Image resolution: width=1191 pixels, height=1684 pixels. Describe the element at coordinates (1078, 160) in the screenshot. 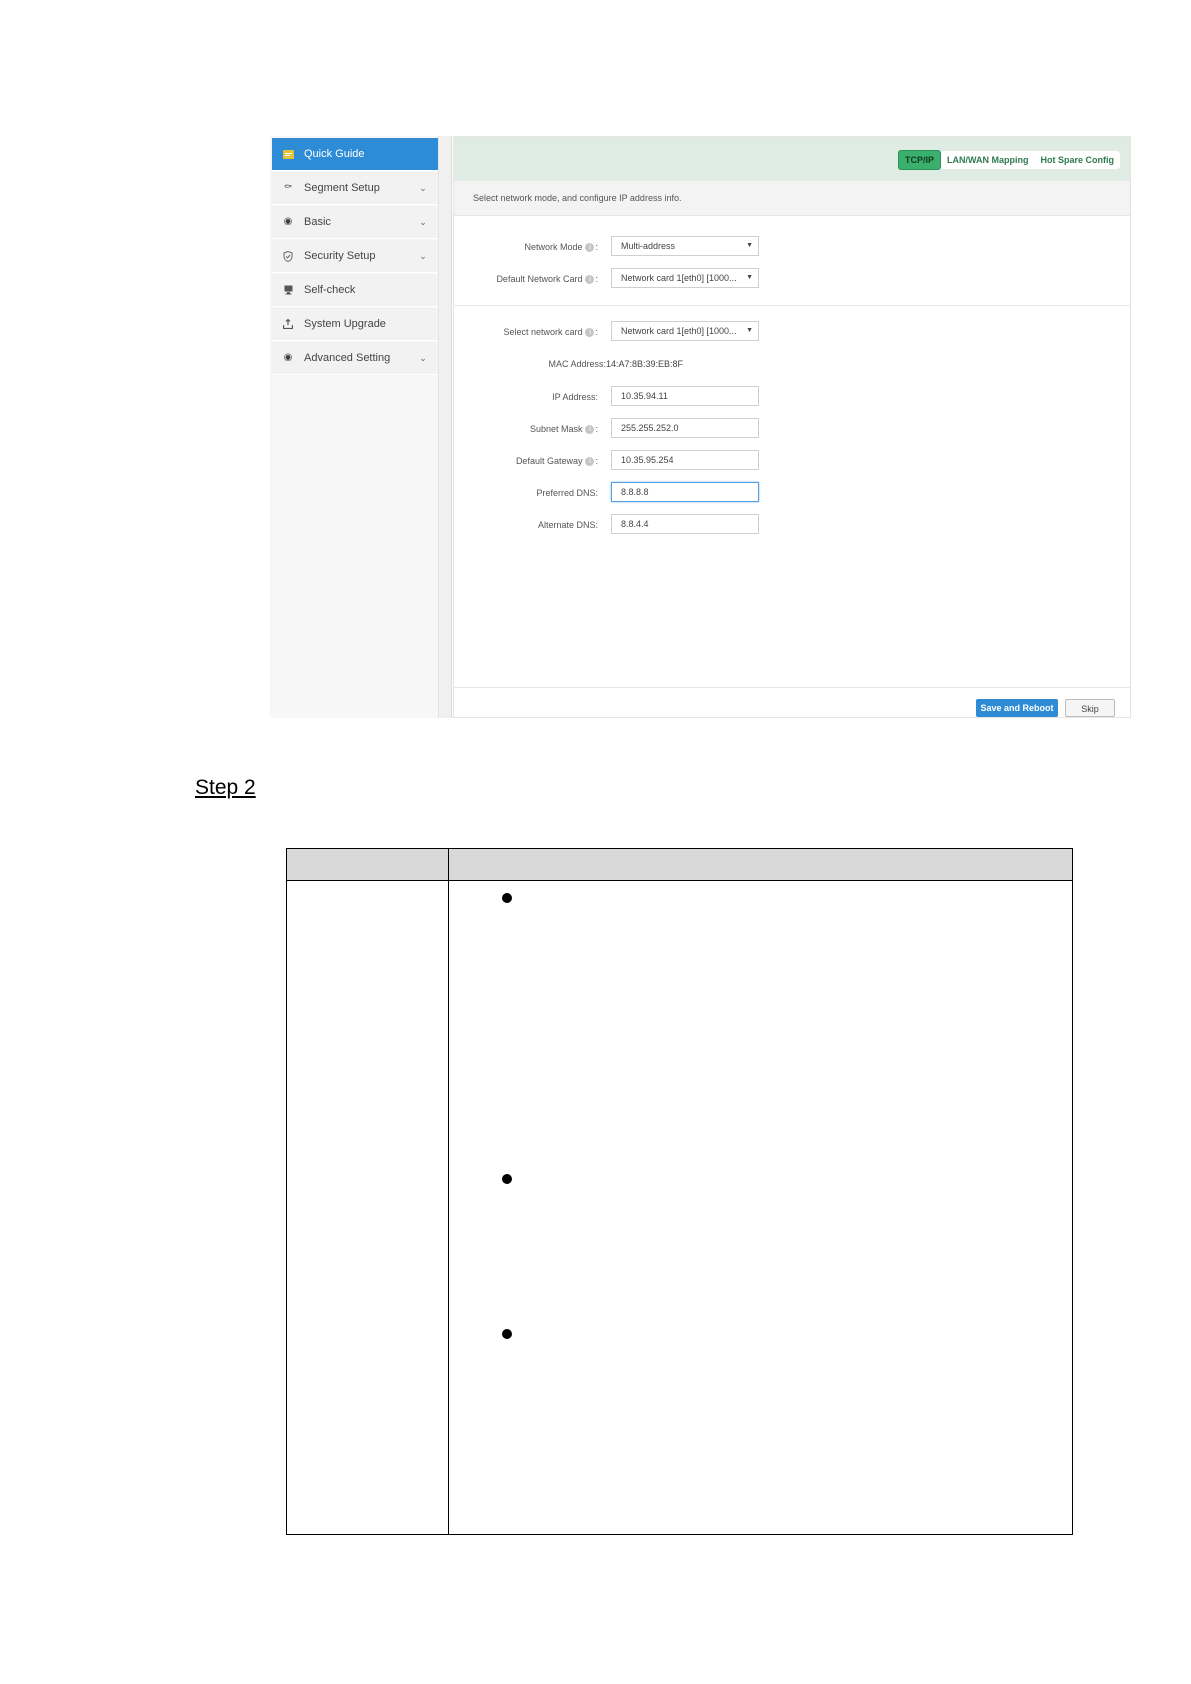

I see `tab-hot-spare-config: Hot Spare Config` at that location.